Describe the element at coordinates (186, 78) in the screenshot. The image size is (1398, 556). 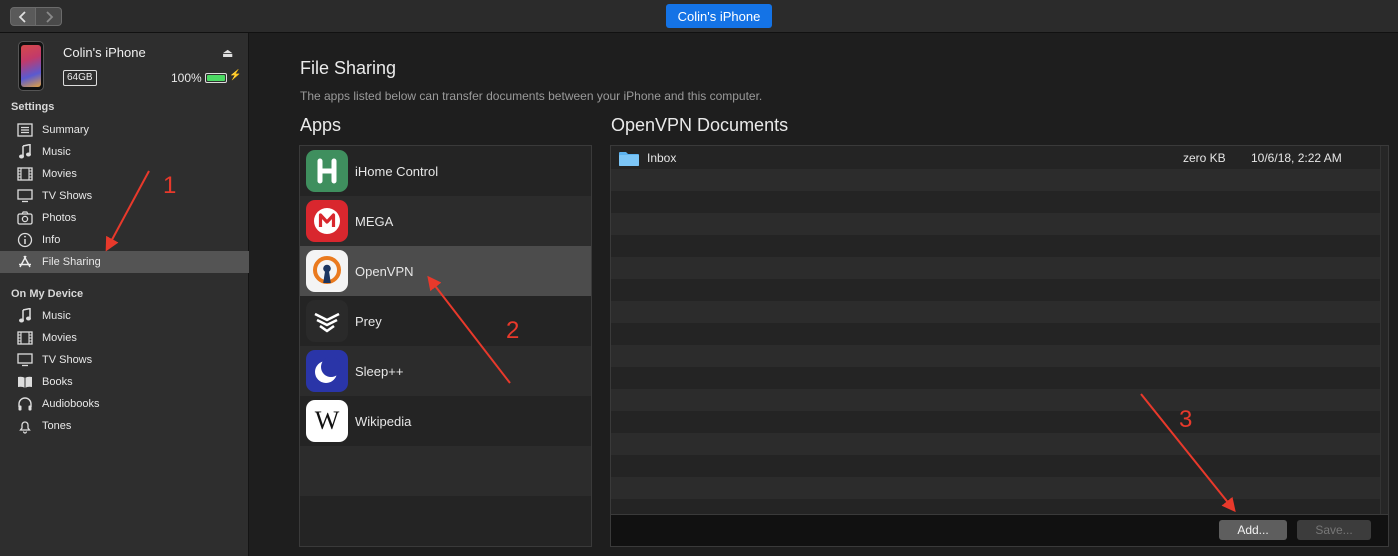
I see `battery-percent: 100%` at that location.